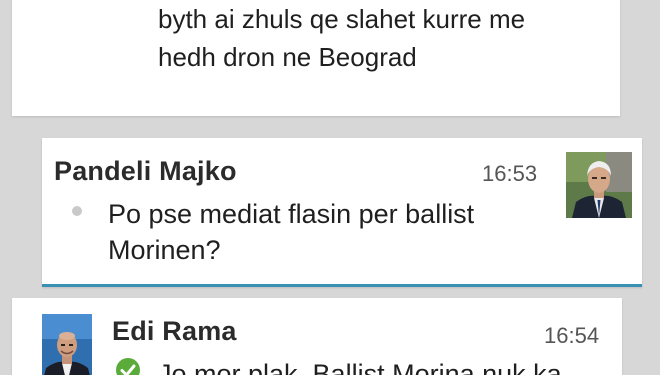 The image size is (660, 375). What do you see at coordinates (360, 367) in the screenshot?
I see `message-text: Jo mor plak, Ballist Morina nuk ka` at bounding box center [360, 367].